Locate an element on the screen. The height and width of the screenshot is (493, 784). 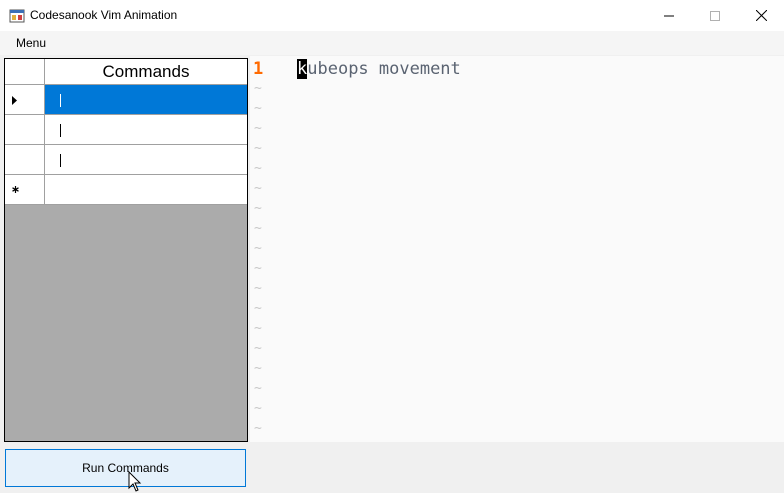
minimize-button is located at coordinates (669, 15).